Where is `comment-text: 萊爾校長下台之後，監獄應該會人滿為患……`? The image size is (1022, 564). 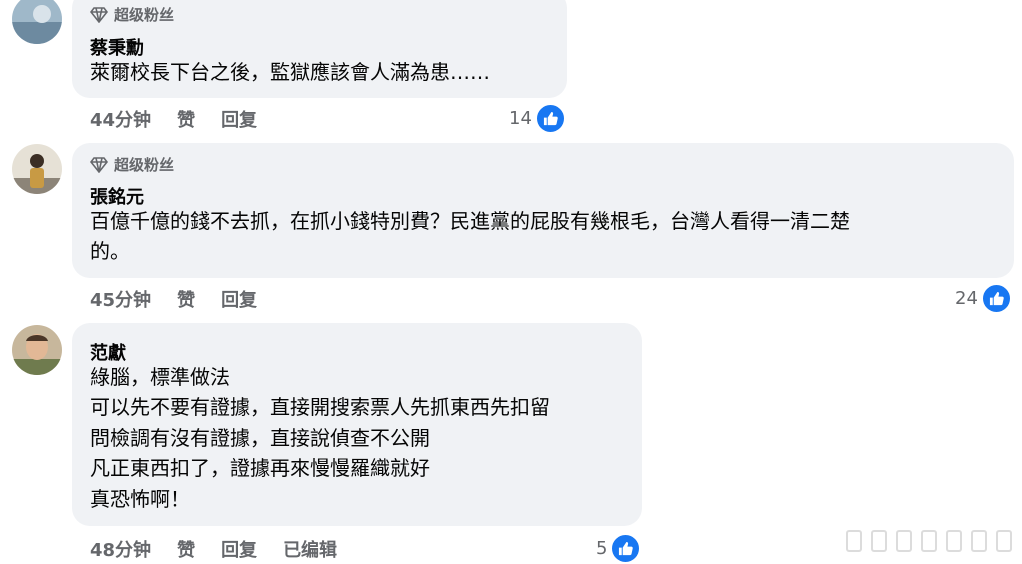 comment-text: 萊爾校長下台之後，監獄應該會人滿為患…… is located at coordinates (290, 72).